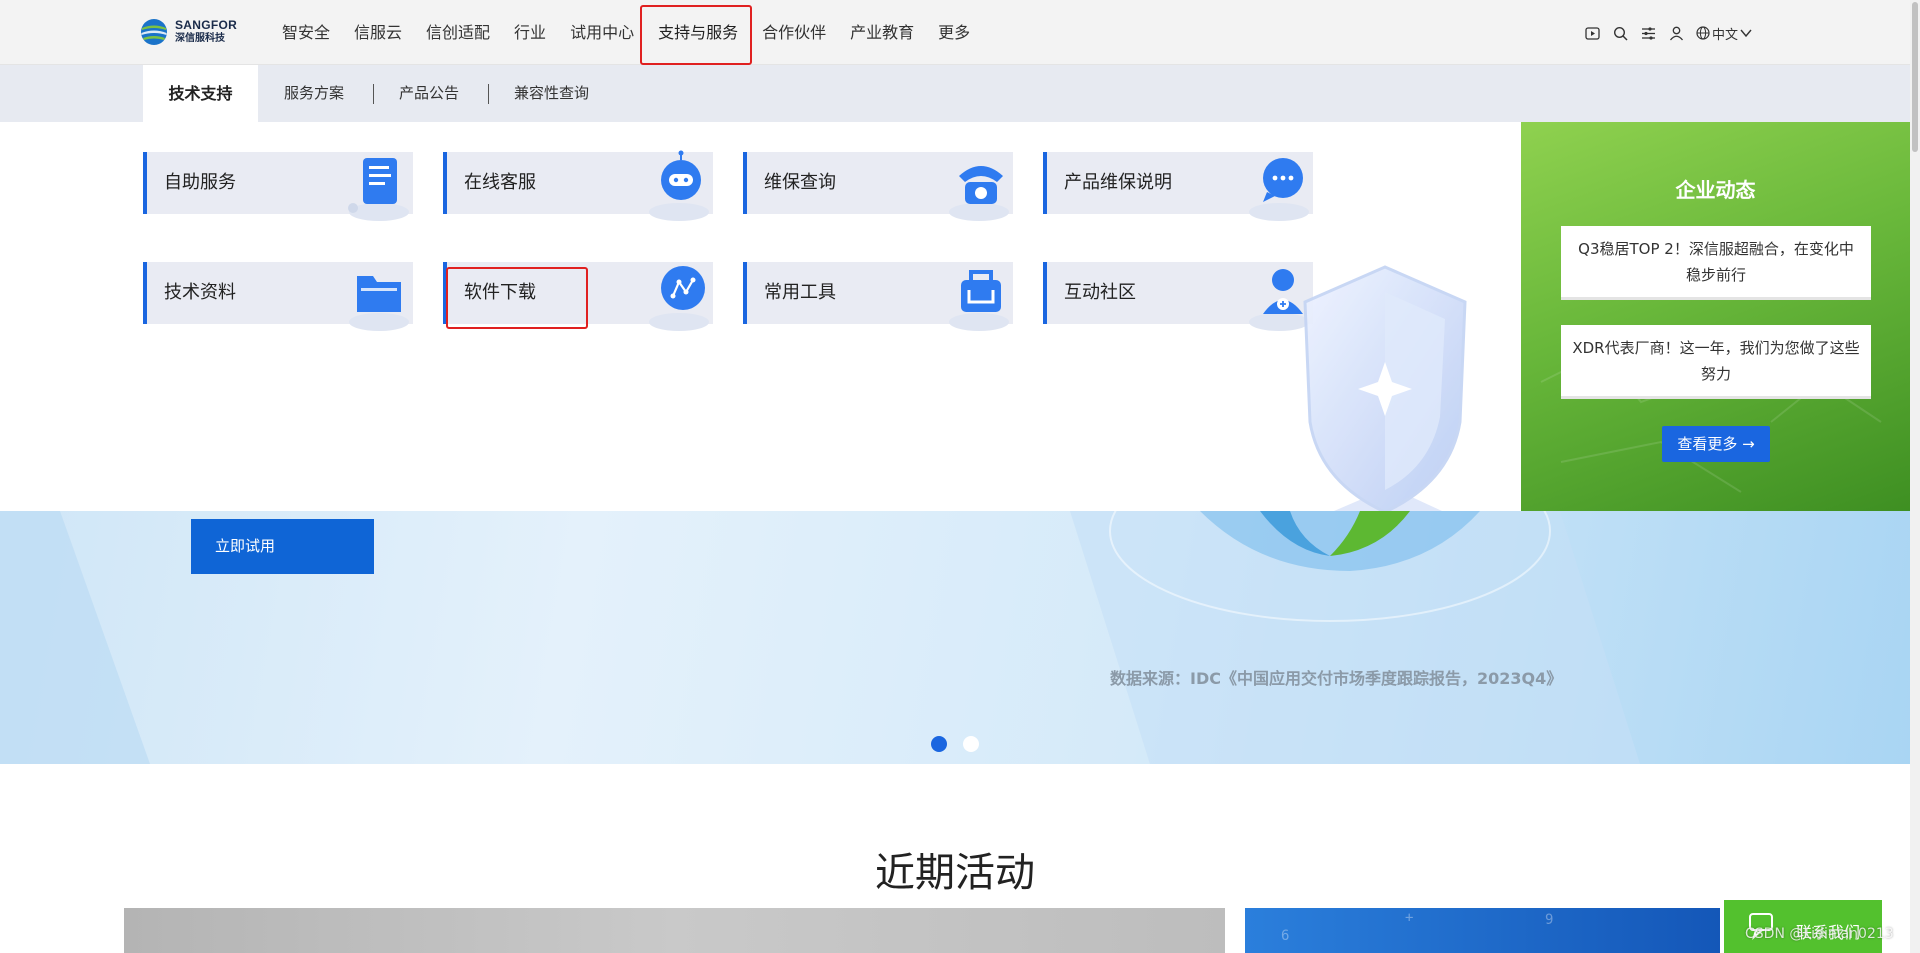 Image resolution: width=1920 pixels, height=953 pixels. What do you see at coordinates (1648, 33) in the screenshot?
I see `filter-sliders-icon` at bounding box center [1648, 33].